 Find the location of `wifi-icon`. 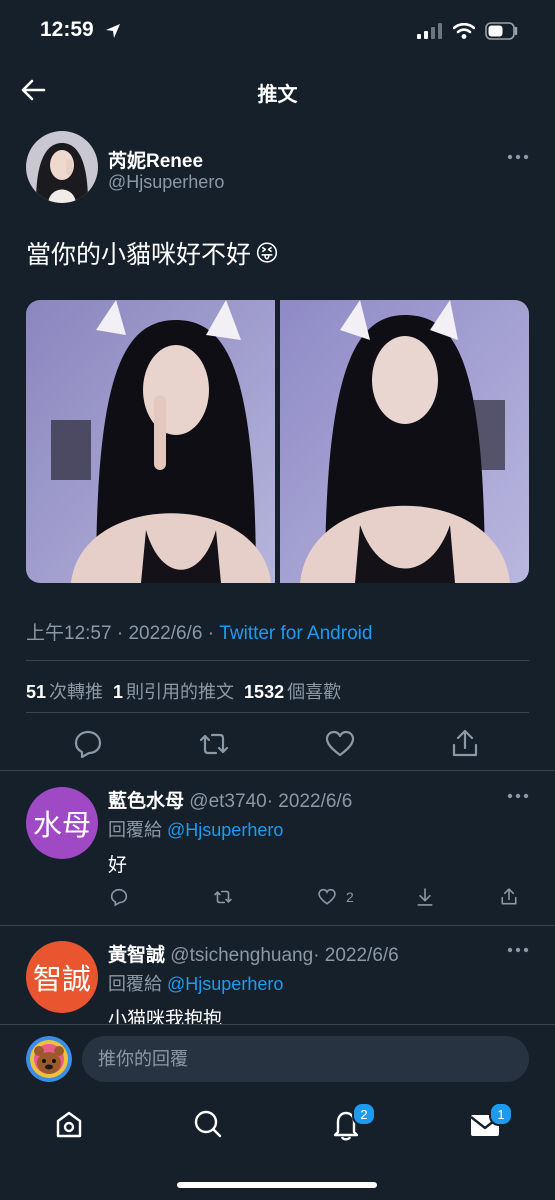

wifi-icon is located at coordinates (464, 31).